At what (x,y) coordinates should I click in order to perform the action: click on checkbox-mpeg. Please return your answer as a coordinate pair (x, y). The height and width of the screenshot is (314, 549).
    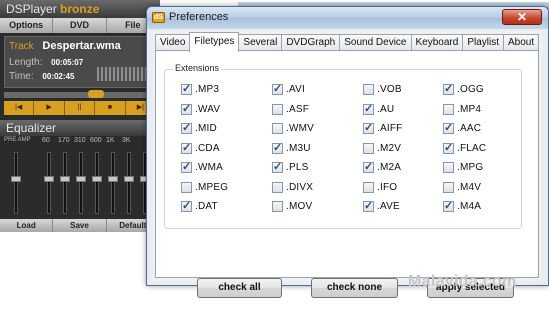
    Looking at the image, I should click on (186, 187).